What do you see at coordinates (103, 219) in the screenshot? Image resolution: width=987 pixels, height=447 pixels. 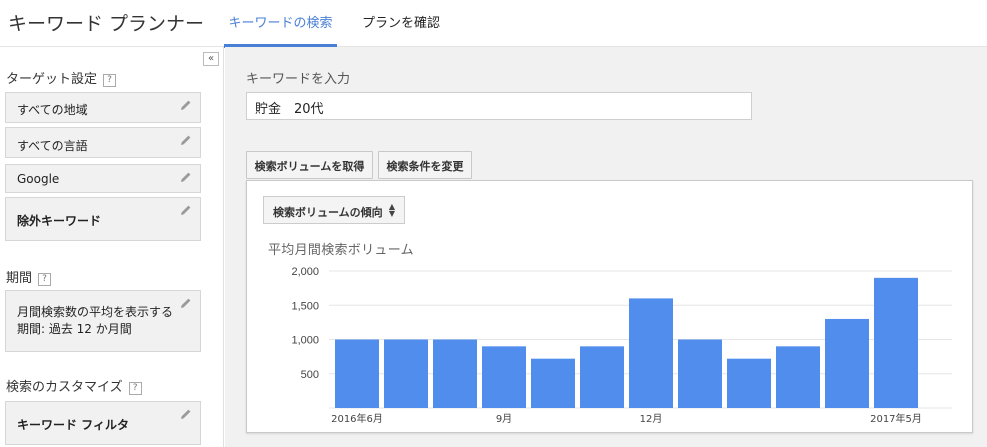 I see `sidebar-item-negative-keywords: 除外キーワード` at bounding box center [103, 219].